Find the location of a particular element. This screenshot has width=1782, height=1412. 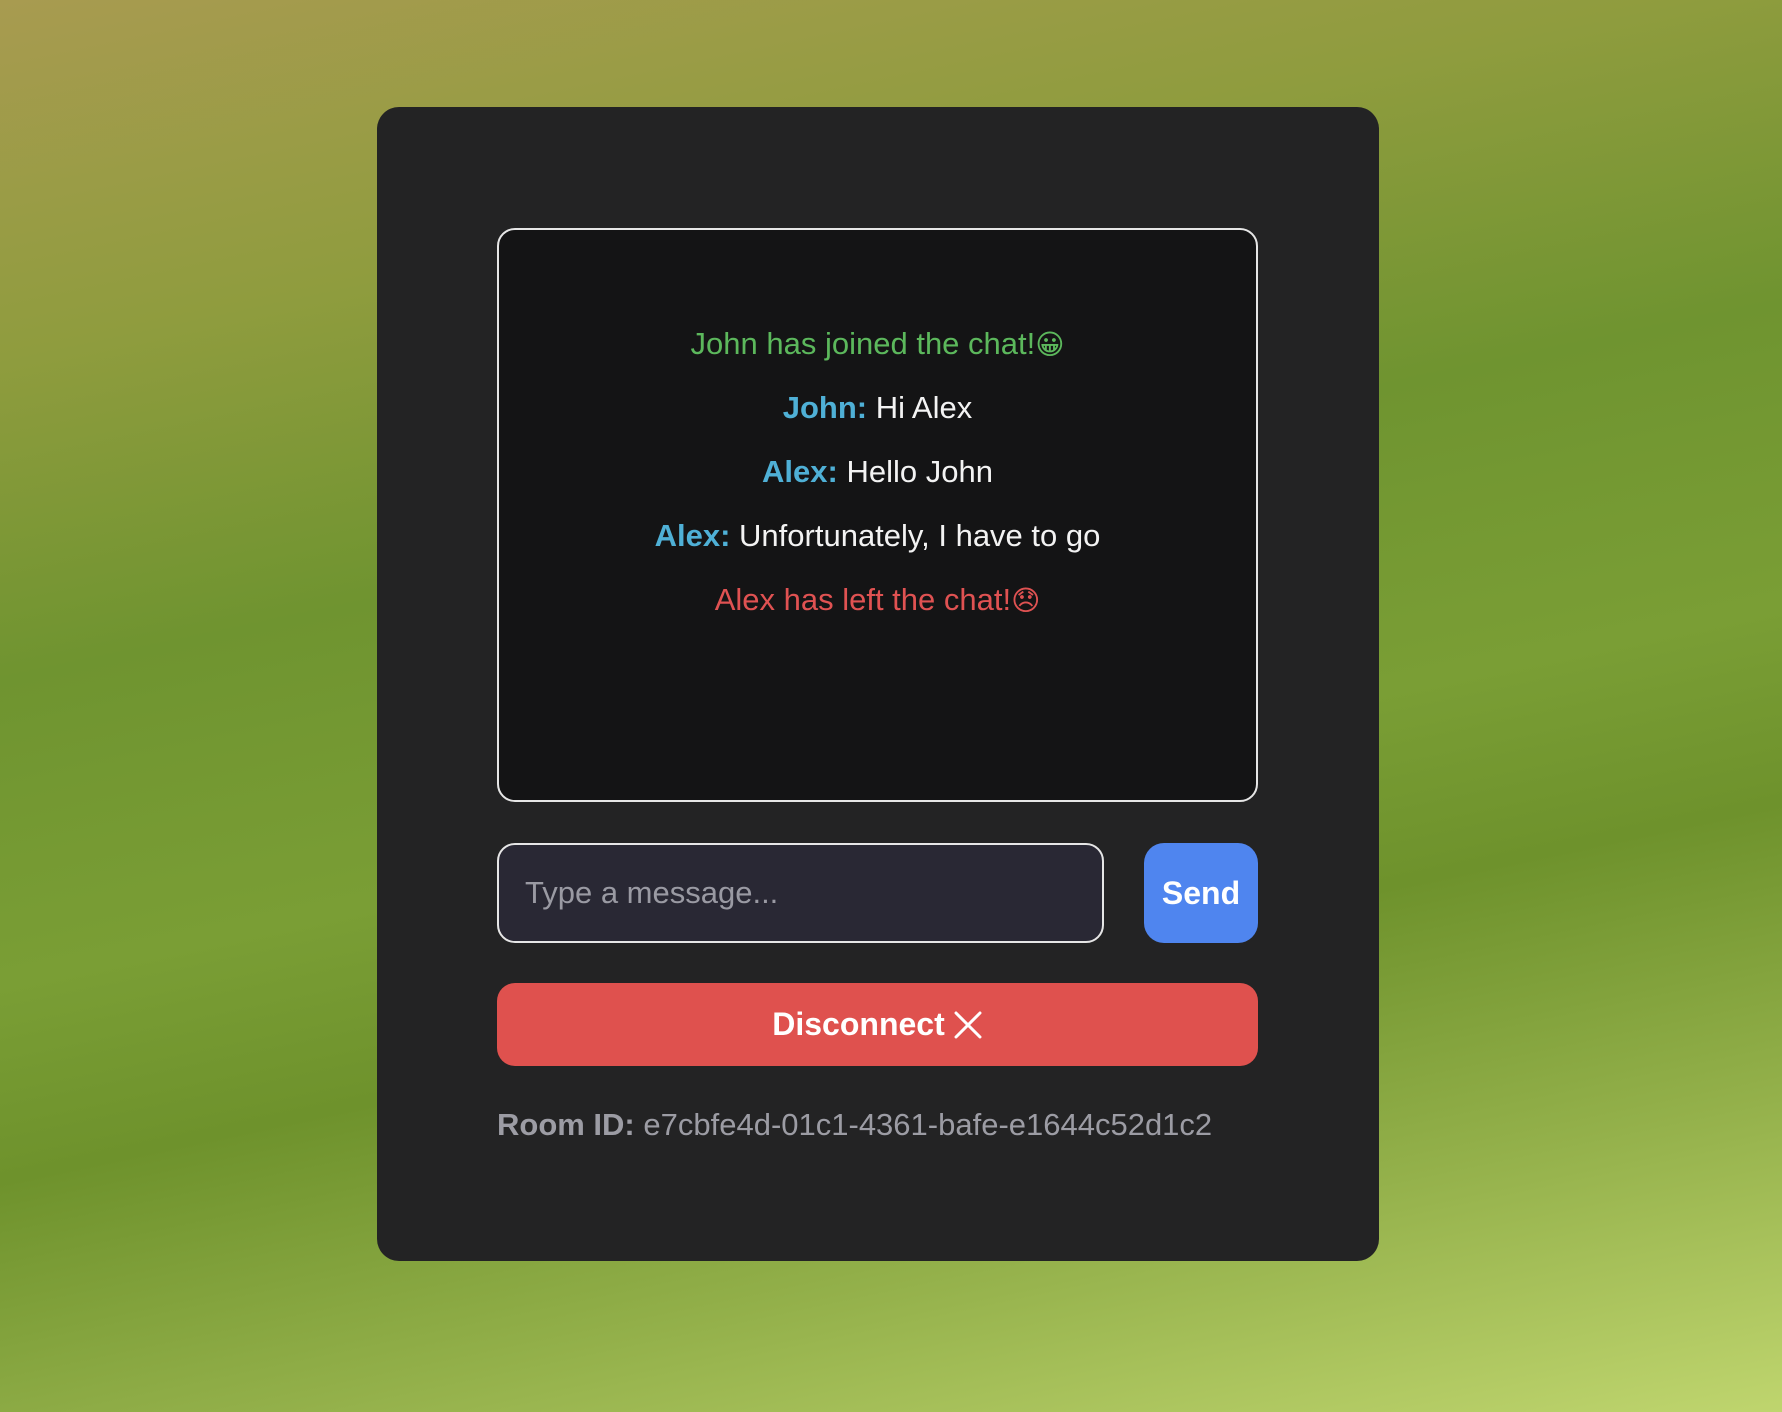

system-message-leave: Alex has left the chat!😞 is located at coordinates (877, 600).